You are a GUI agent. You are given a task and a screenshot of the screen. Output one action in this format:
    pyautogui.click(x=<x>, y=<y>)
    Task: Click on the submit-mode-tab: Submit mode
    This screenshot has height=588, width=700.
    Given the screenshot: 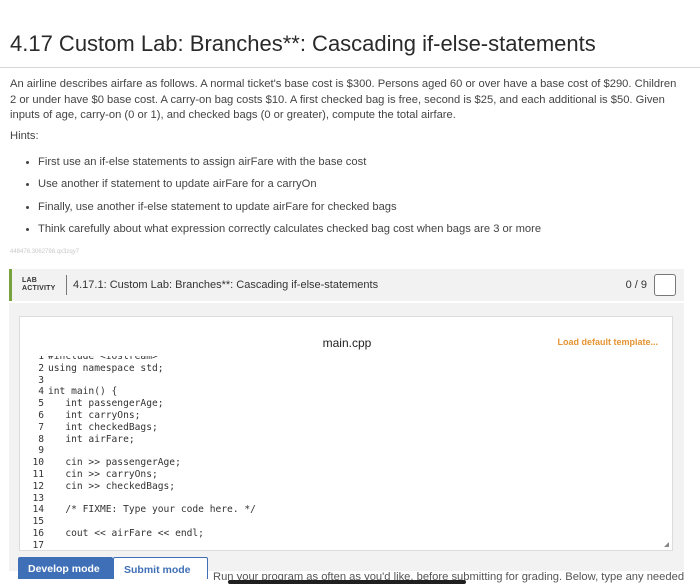 What is the action you would take?
    pyautogui.click(x=160, y=568)
    